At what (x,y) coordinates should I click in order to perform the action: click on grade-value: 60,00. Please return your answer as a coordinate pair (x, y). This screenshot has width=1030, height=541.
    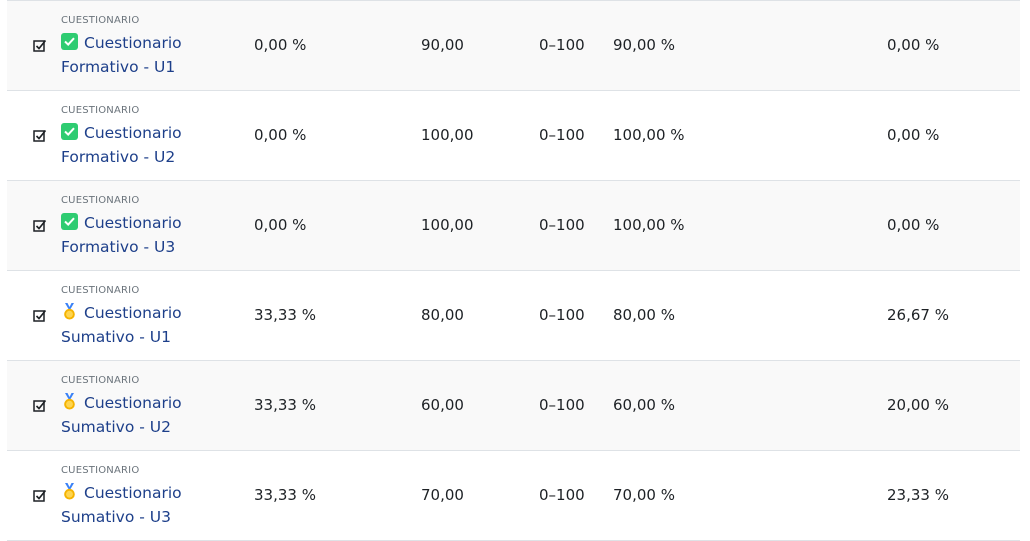
    Looking at the image, I should click on (442, 405).